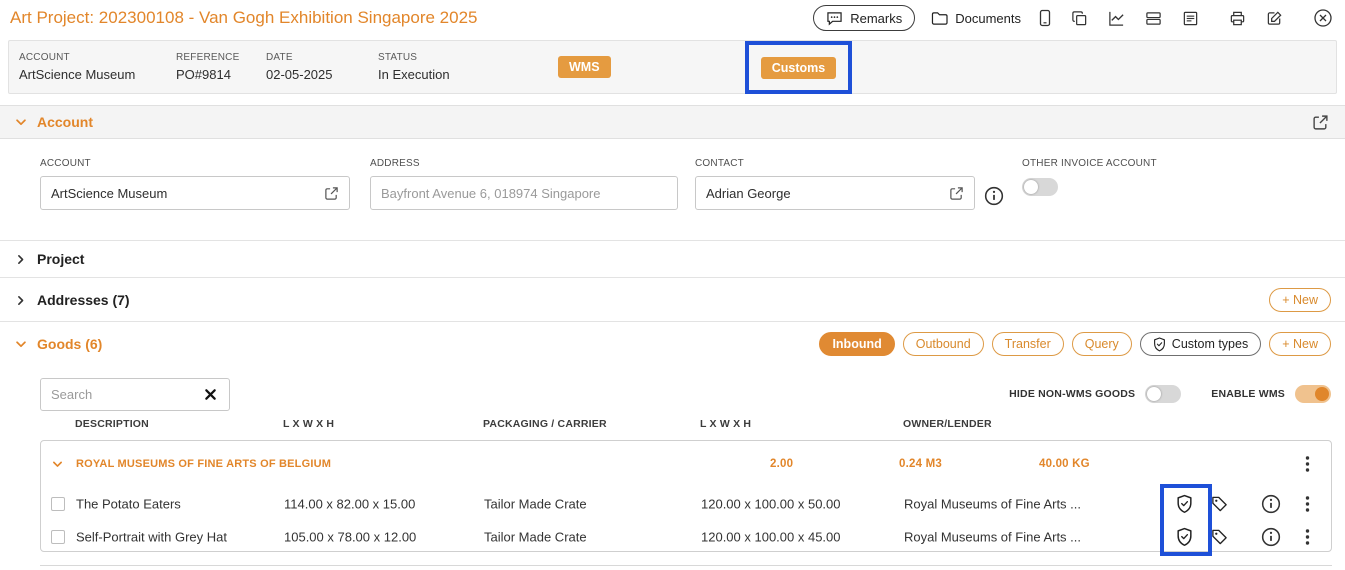 This screenshot has width=1345, height=570. Describe the element at coordinates (988, 18) in the screenshot. I see `documents-label: Documents` at that location.